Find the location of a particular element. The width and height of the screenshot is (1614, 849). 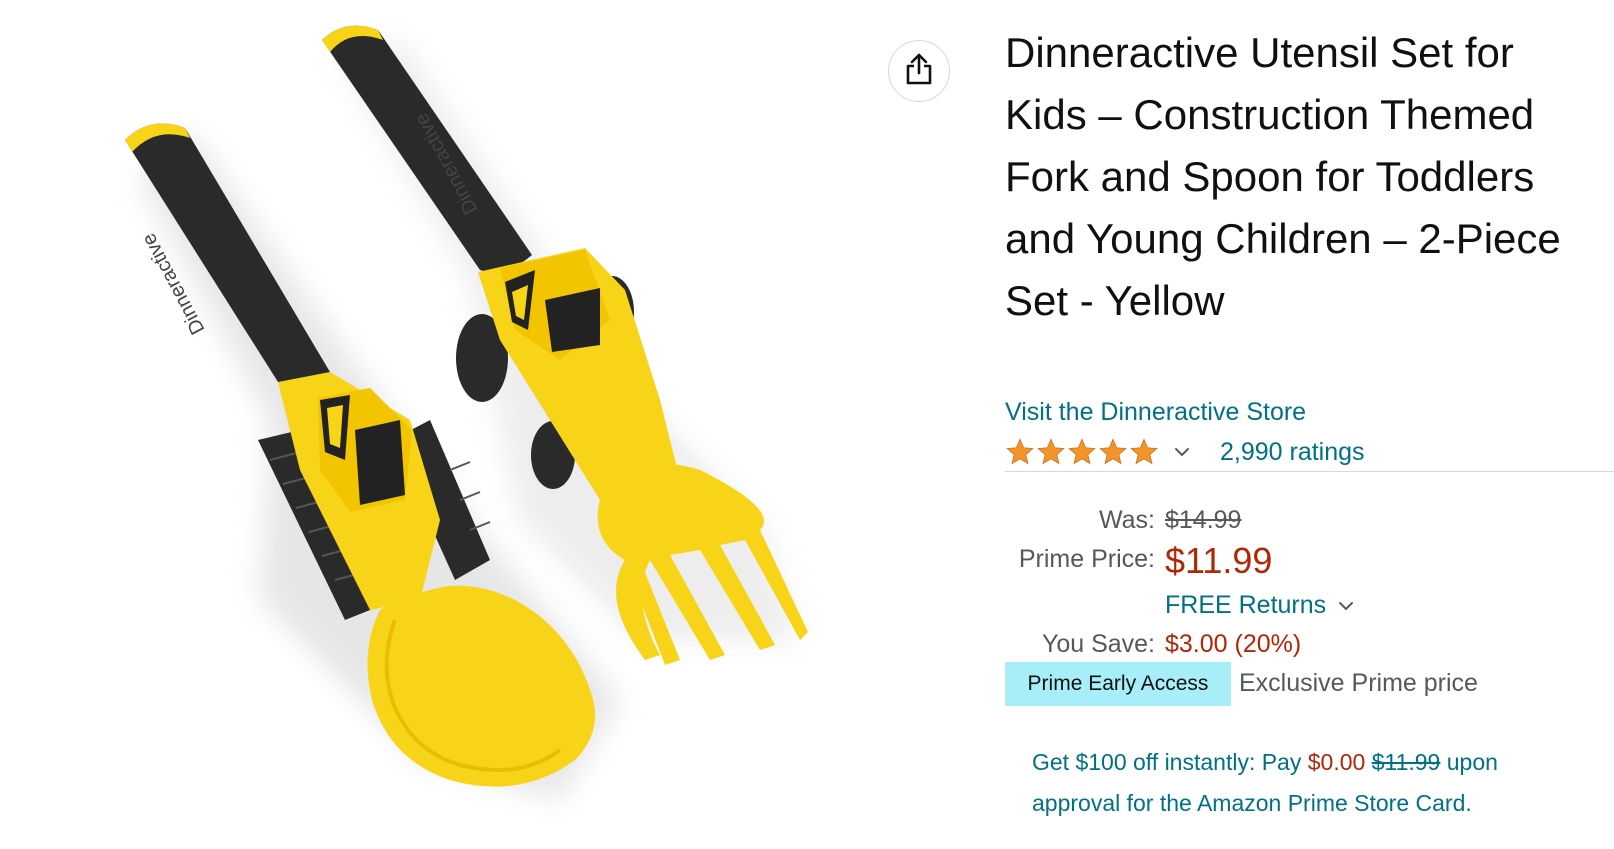

you-save-label: You Save: is located at coordinates (1098, 644).